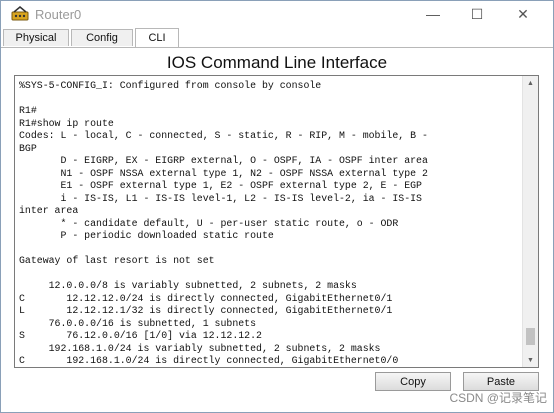  What do you see at coordinates (58, 14) in the screenshot?
I see `window-title: Router0` at bounding box center [58, 14].